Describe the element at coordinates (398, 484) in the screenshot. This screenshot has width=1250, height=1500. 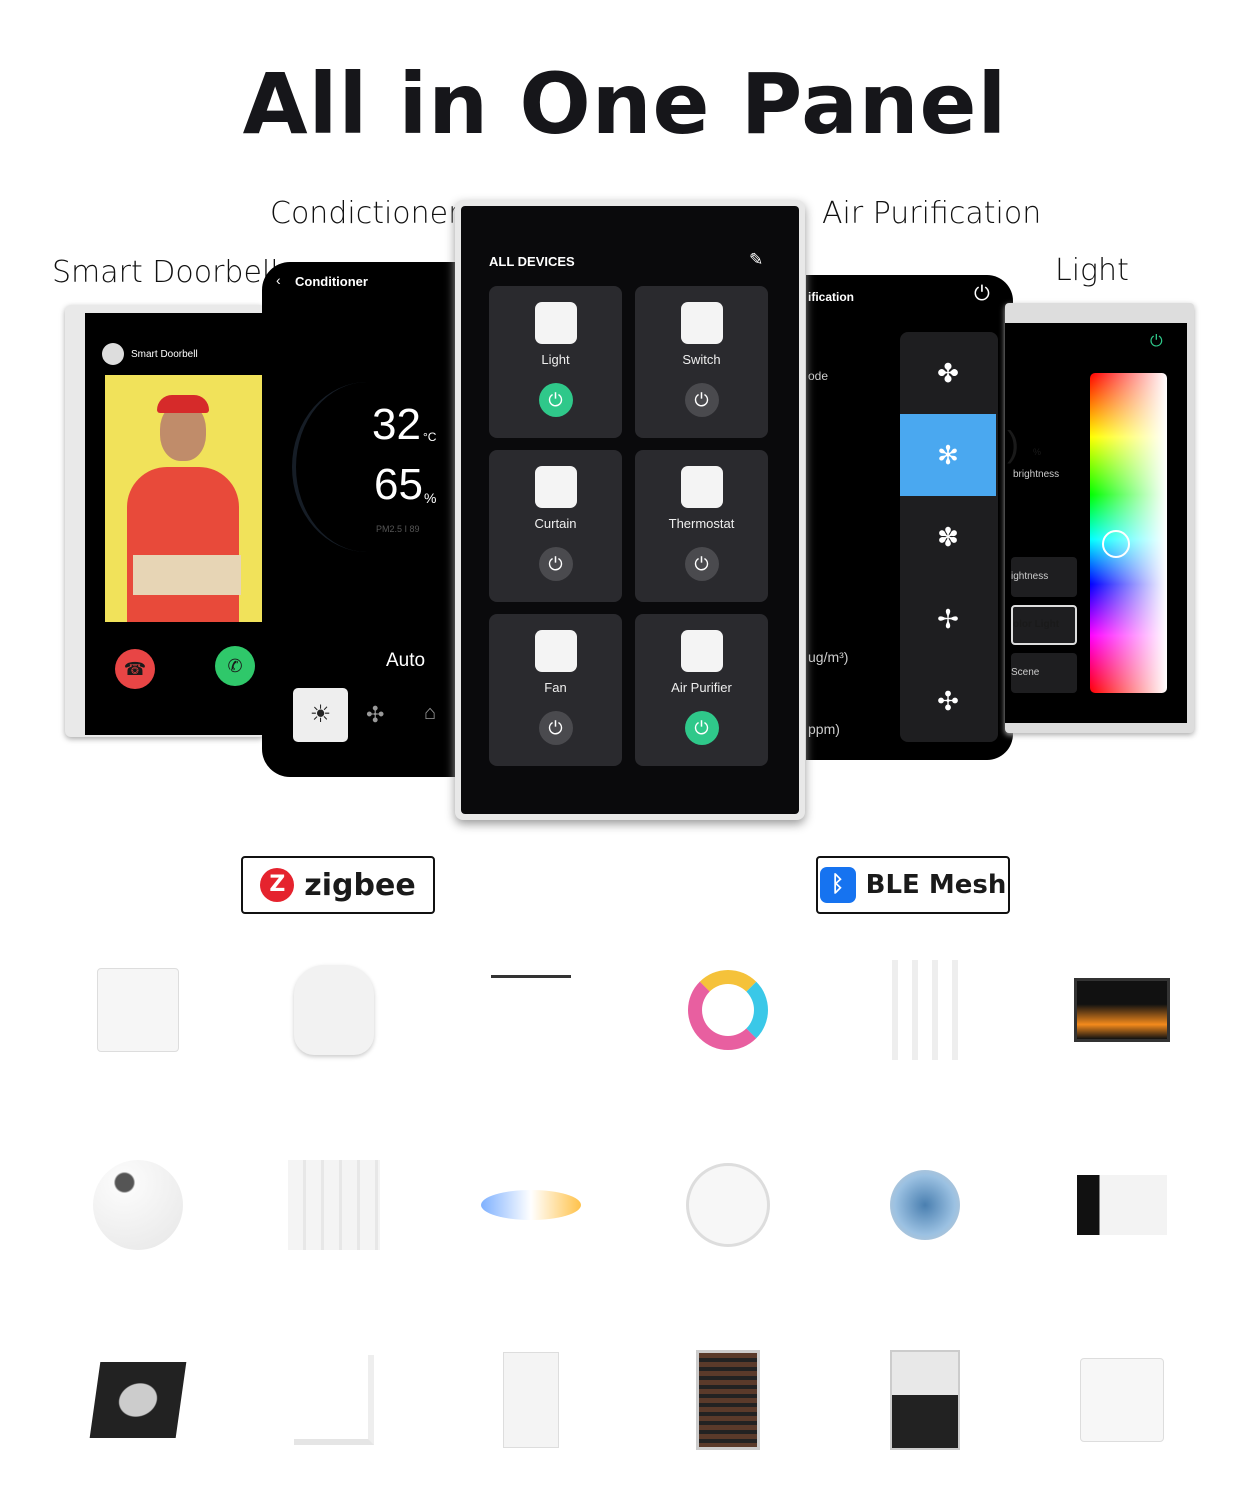
I see `humidity-value: 65` at that location.